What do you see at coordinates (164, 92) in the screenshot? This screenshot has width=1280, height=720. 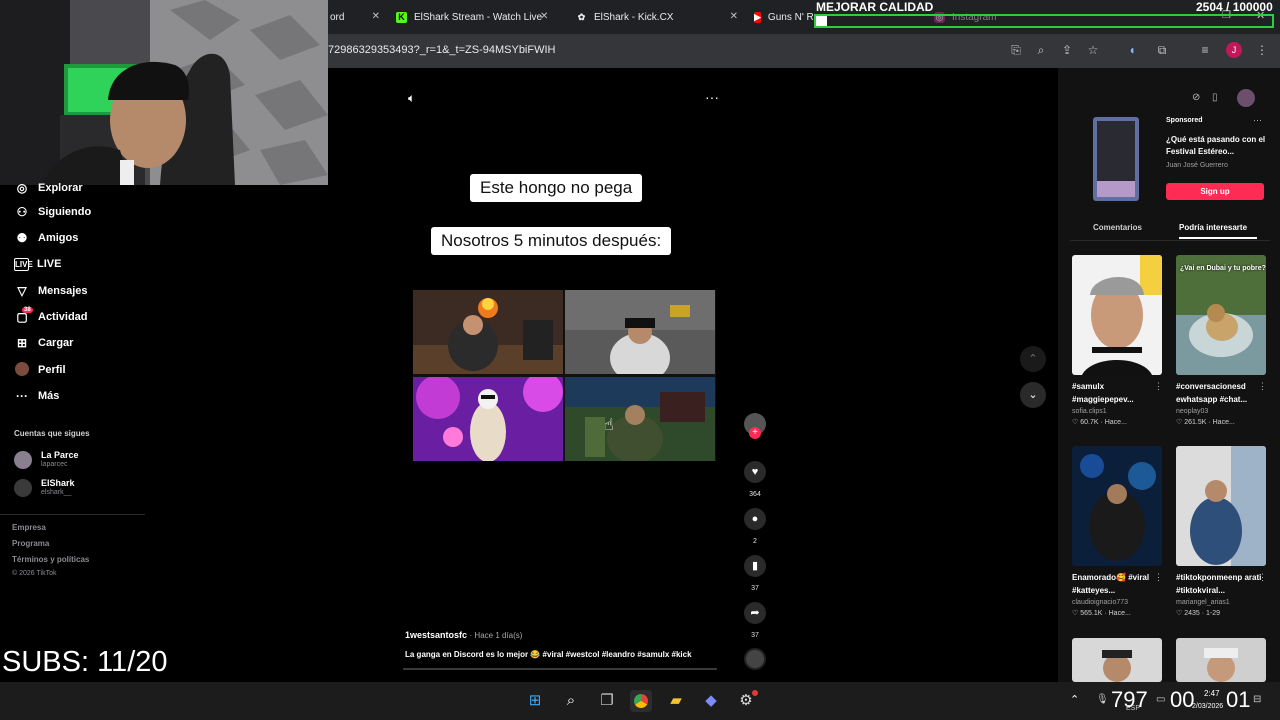 I see `webcam-image` at bounding box center [164, 92].